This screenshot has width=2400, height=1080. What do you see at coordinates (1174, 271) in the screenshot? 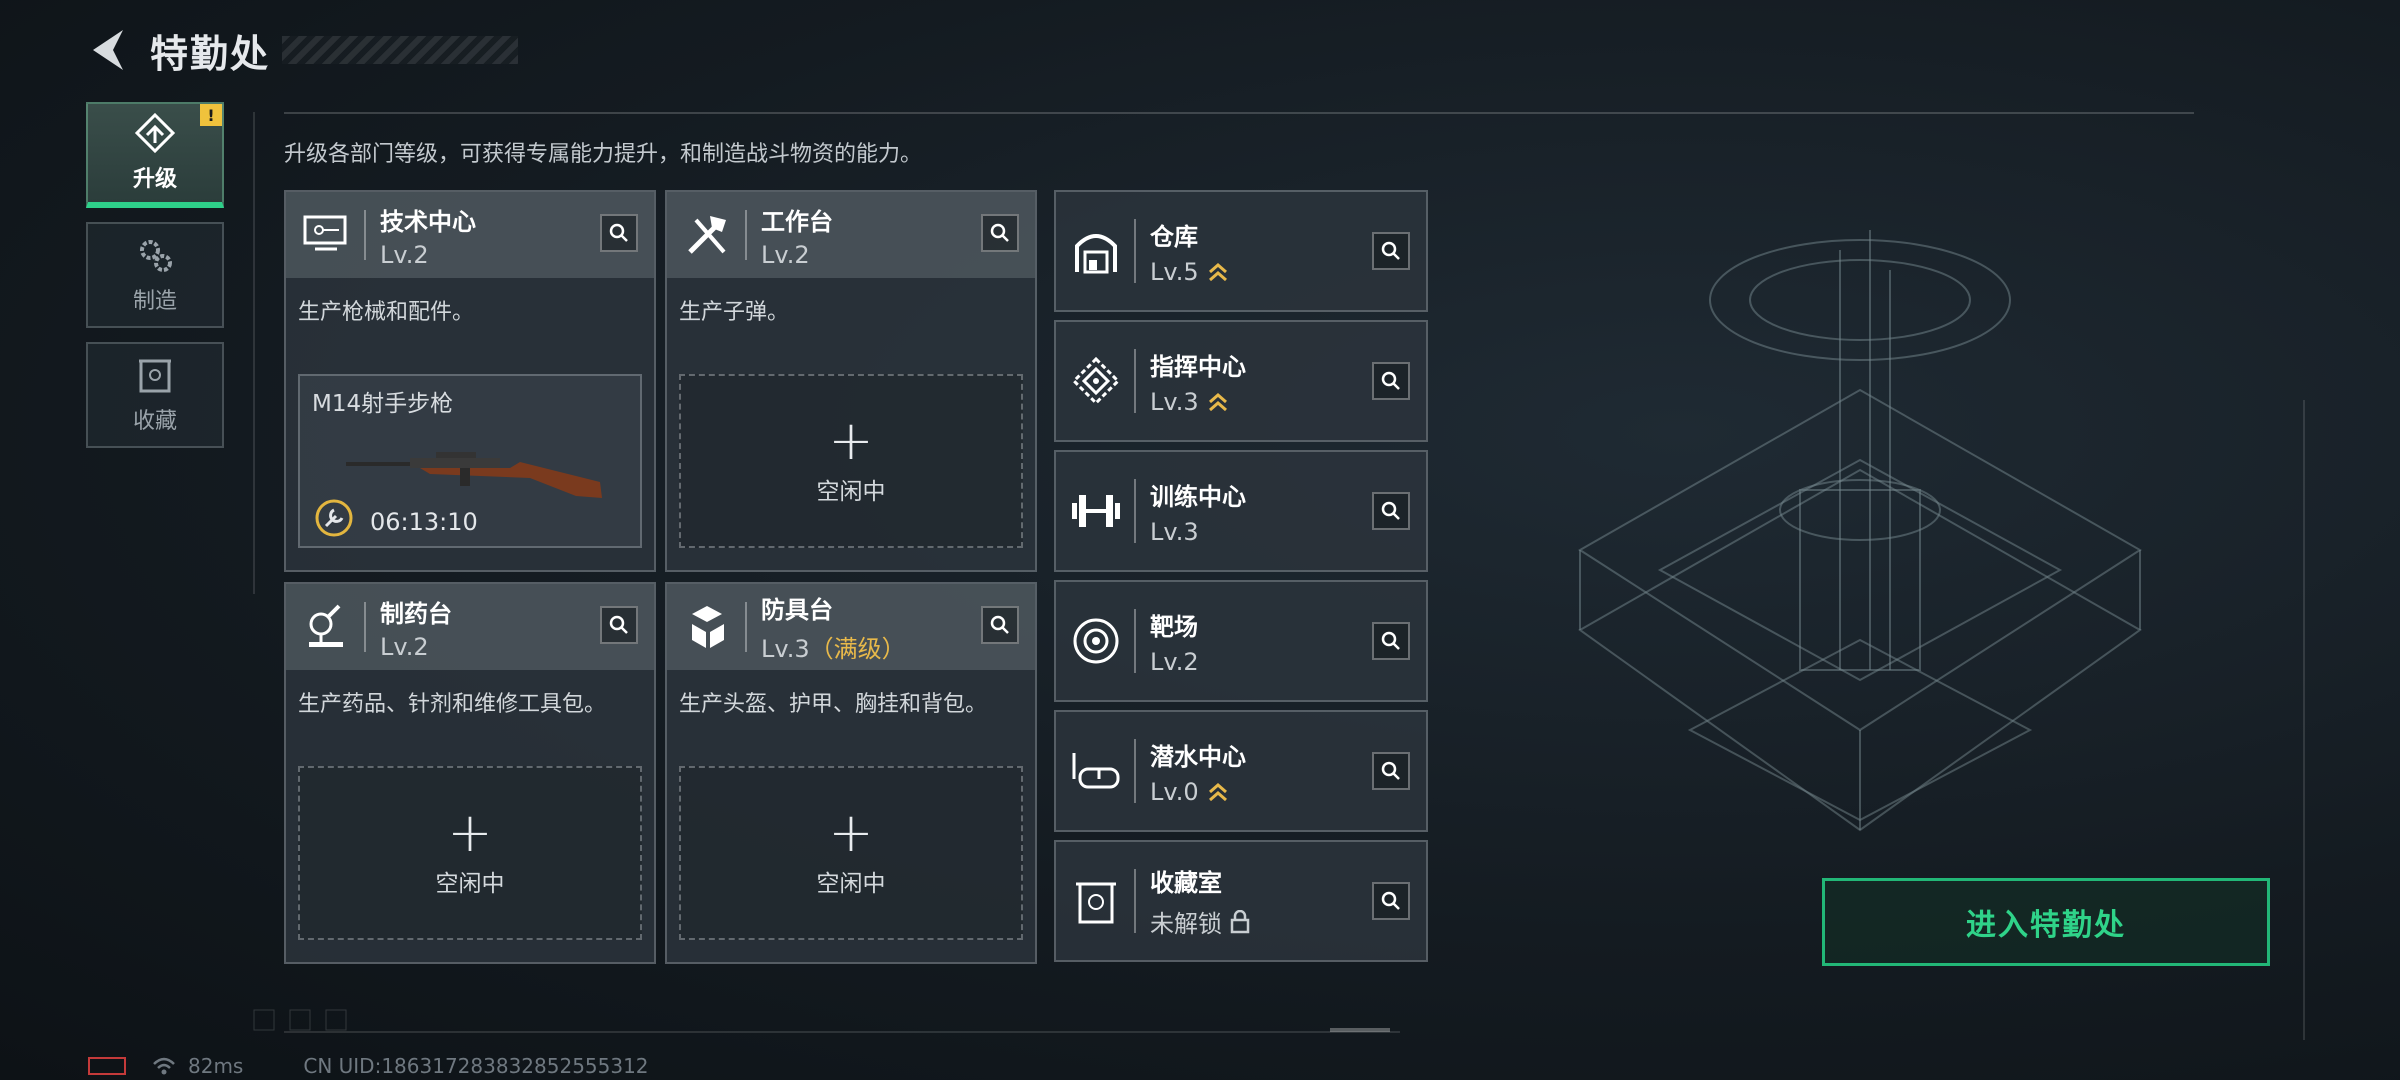
I see `level-value: Lv.5` at bounding box center [1174, 271].